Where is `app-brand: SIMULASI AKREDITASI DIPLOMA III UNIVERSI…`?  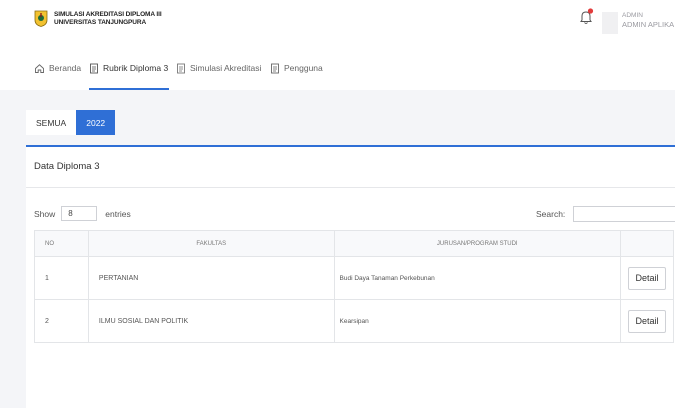
app-brand: SIMULASI AKREDITASI DIPLOMA III UNIVERSI… is located at coordinates (108, 19).